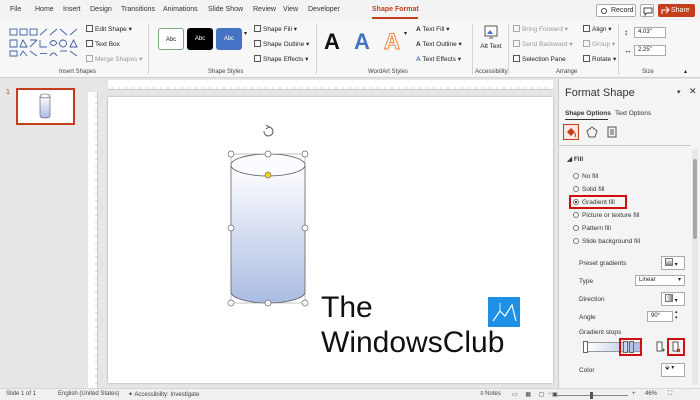  What do you see at coordinates (673, 263) in the screenshot?
I see `preset-gradients-dropdown: ▾` at bounding box center [673, 263].